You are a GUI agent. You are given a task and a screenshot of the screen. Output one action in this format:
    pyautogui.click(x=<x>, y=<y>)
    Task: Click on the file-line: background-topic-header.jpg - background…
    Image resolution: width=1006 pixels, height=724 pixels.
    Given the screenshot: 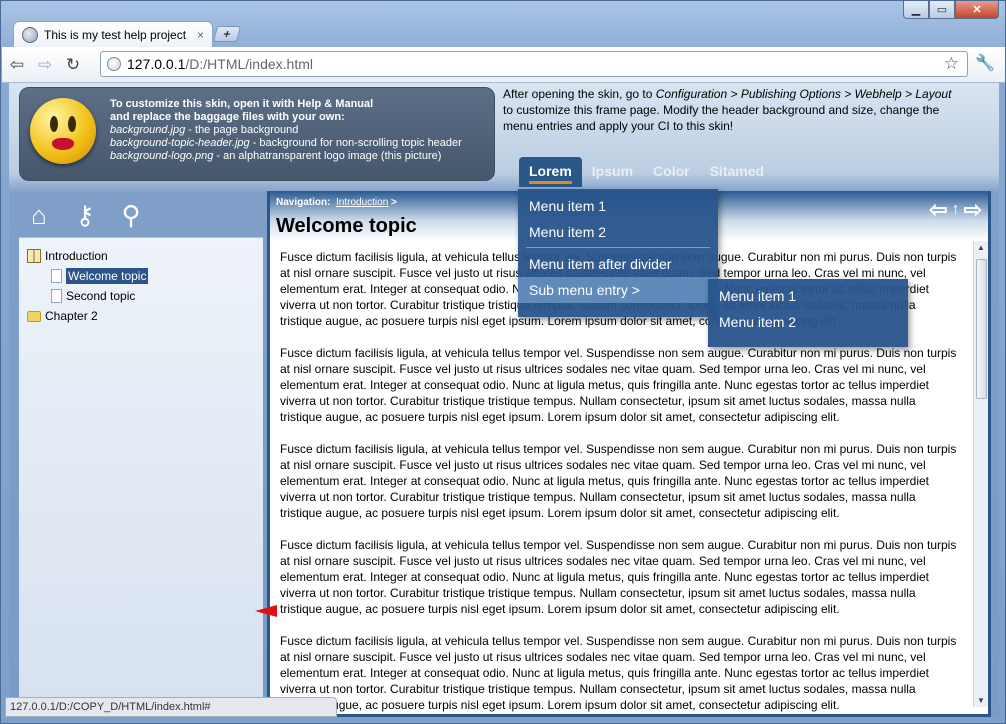 What is the action you would take?
    pyautogui.click(x=286, y=143)
    